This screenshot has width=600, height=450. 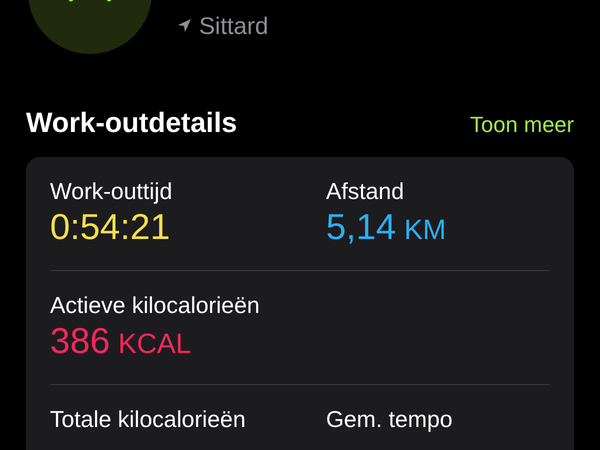 I want to click on metric-label: Totale kilocalorieën, so click(x=148, y=419).